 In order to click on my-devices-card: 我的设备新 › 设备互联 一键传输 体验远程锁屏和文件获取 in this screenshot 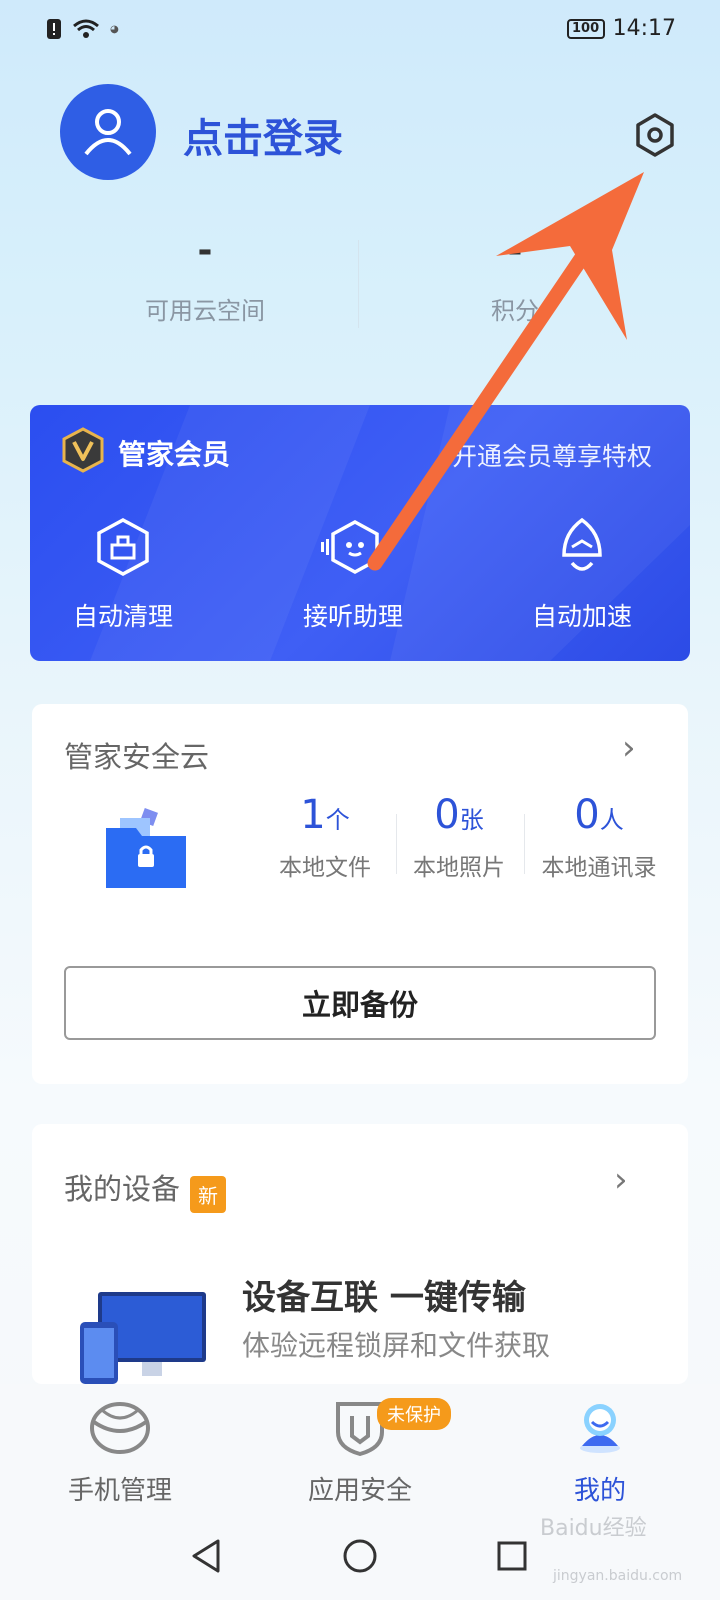, I will do `click(360, 1254)`.